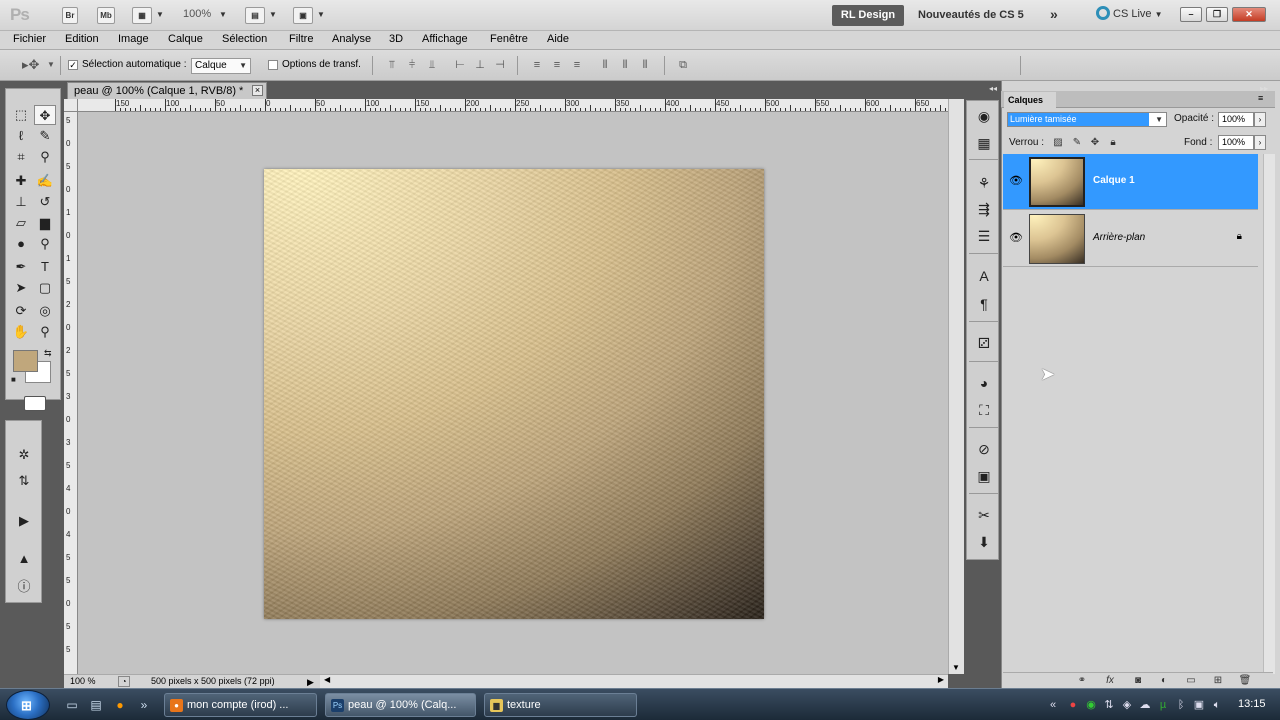 This screenshot has width=1280, height=720. Describe the element at coordinates (1054, 14) in the screenshot. I see `more-workspaces-chevron-icon: »` at that location.